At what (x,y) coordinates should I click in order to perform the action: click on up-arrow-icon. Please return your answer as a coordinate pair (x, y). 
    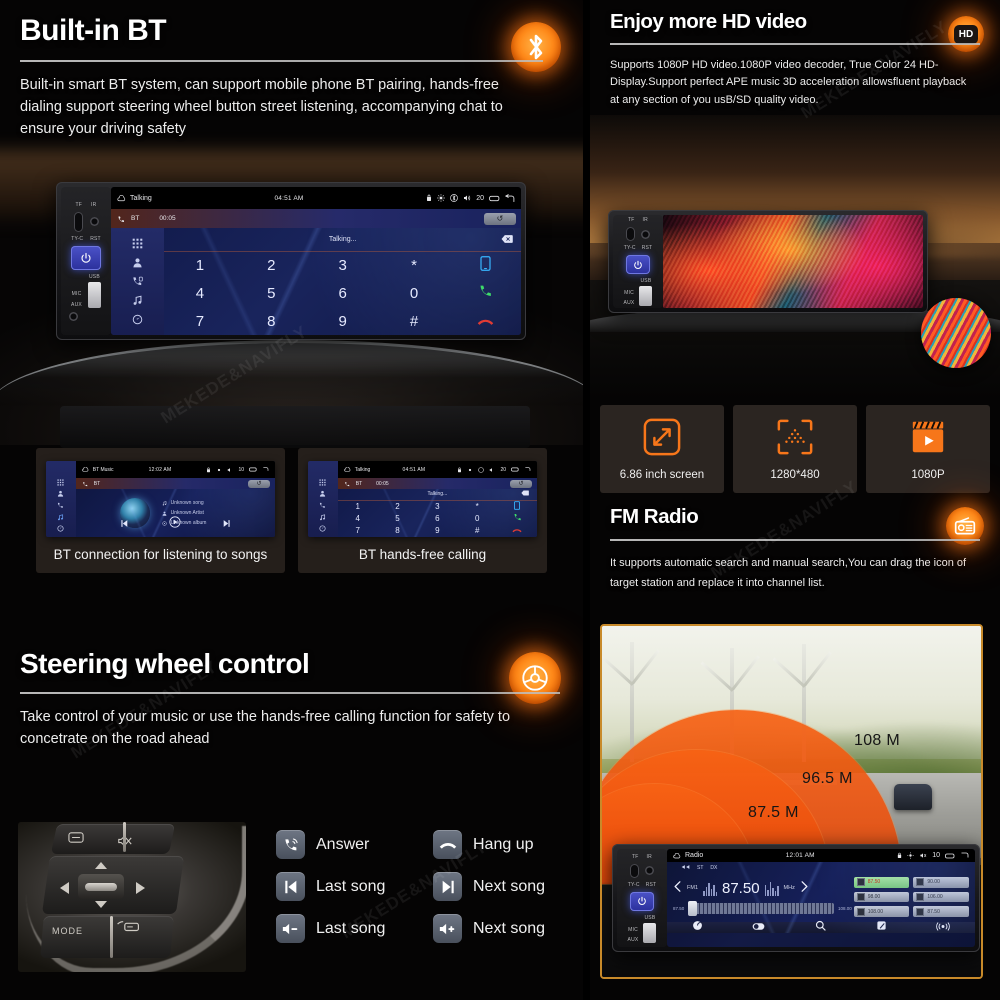
    Looking at the image, I should click on (101, 865).